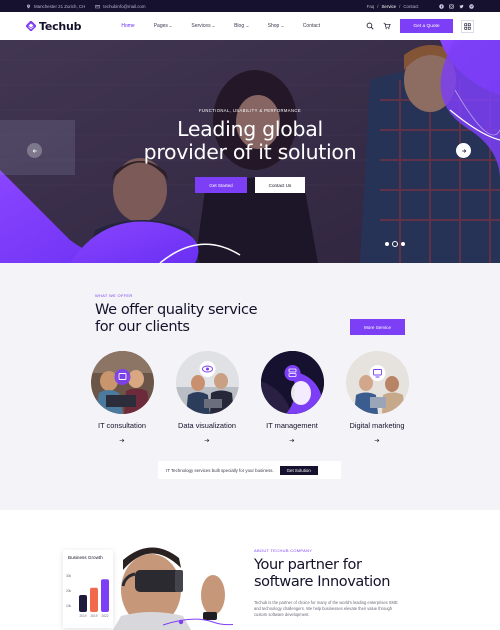 Image resolution: width=500 pixels, height=630 pixels. I want to click on nav-label: Blog, so click(239, 26).